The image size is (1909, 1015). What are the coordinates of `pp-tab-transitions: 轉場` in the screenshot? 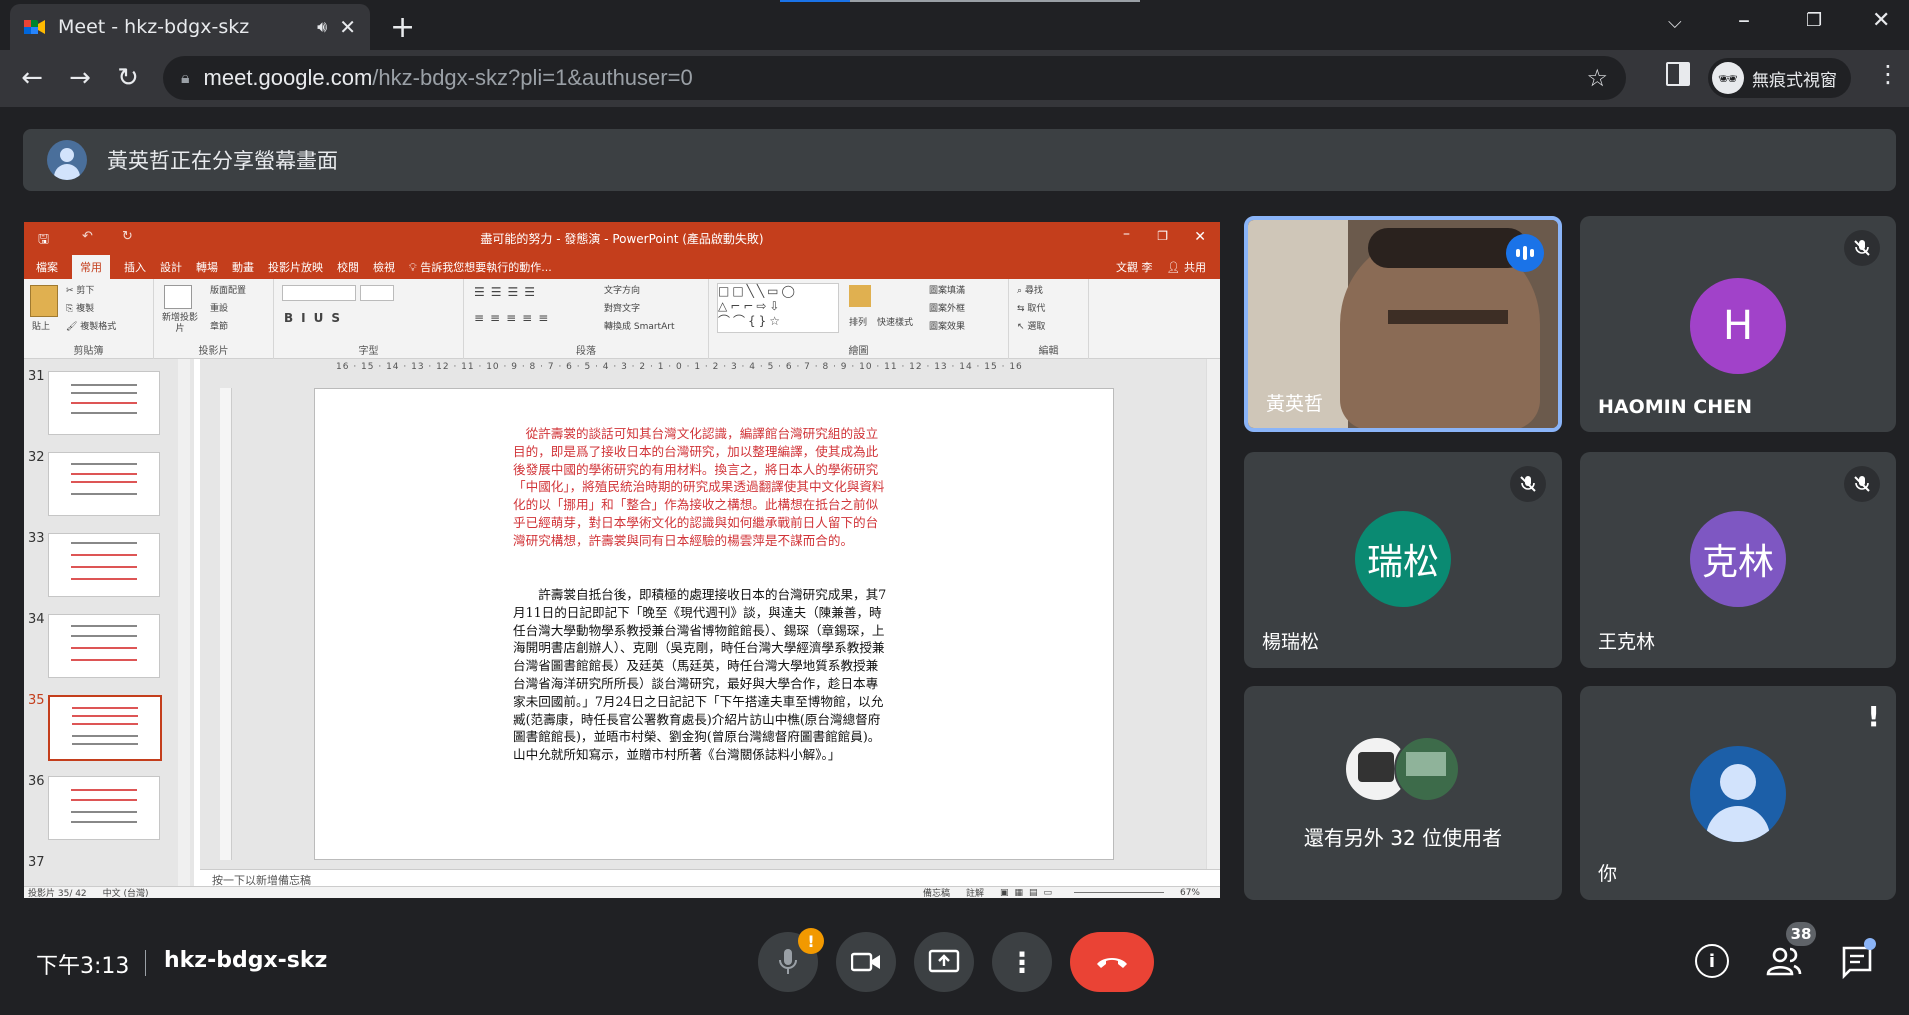 It's located at (207, 267).